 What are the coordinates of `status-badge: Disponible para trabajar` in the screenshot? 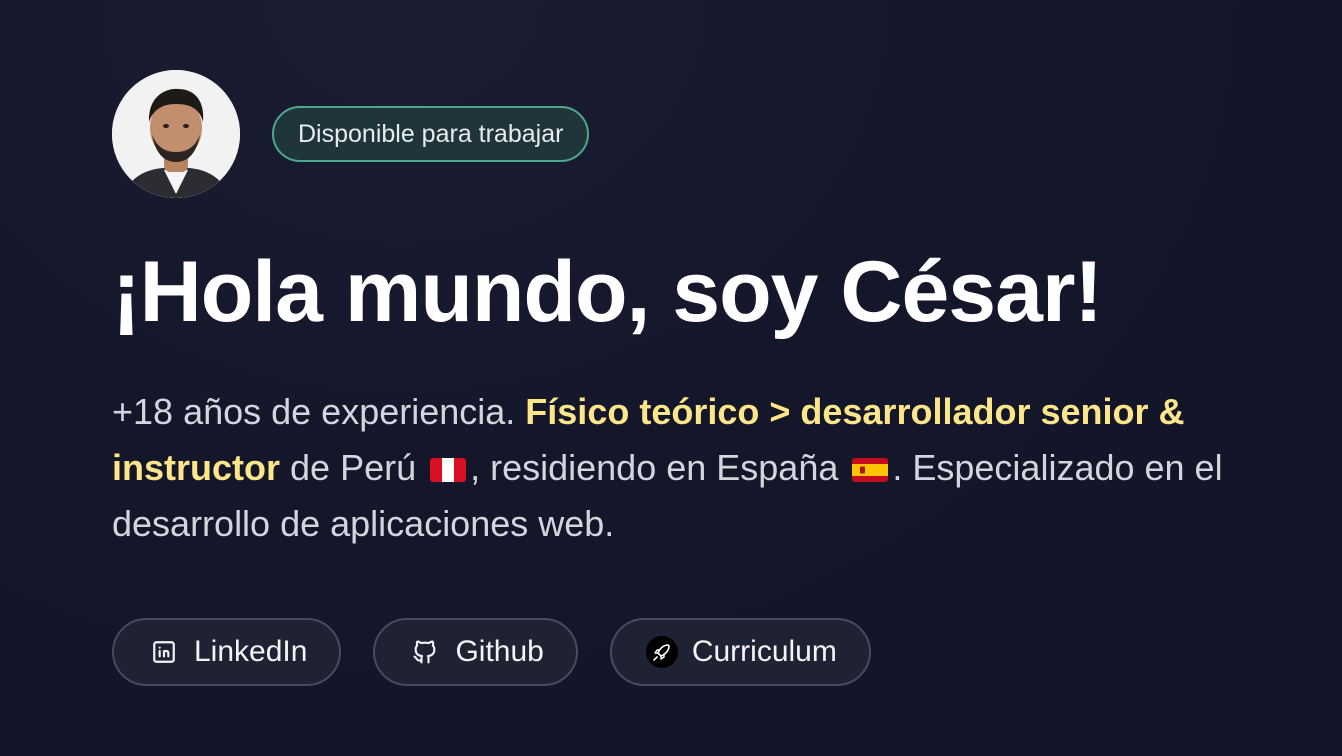 It's located at (431, 134).